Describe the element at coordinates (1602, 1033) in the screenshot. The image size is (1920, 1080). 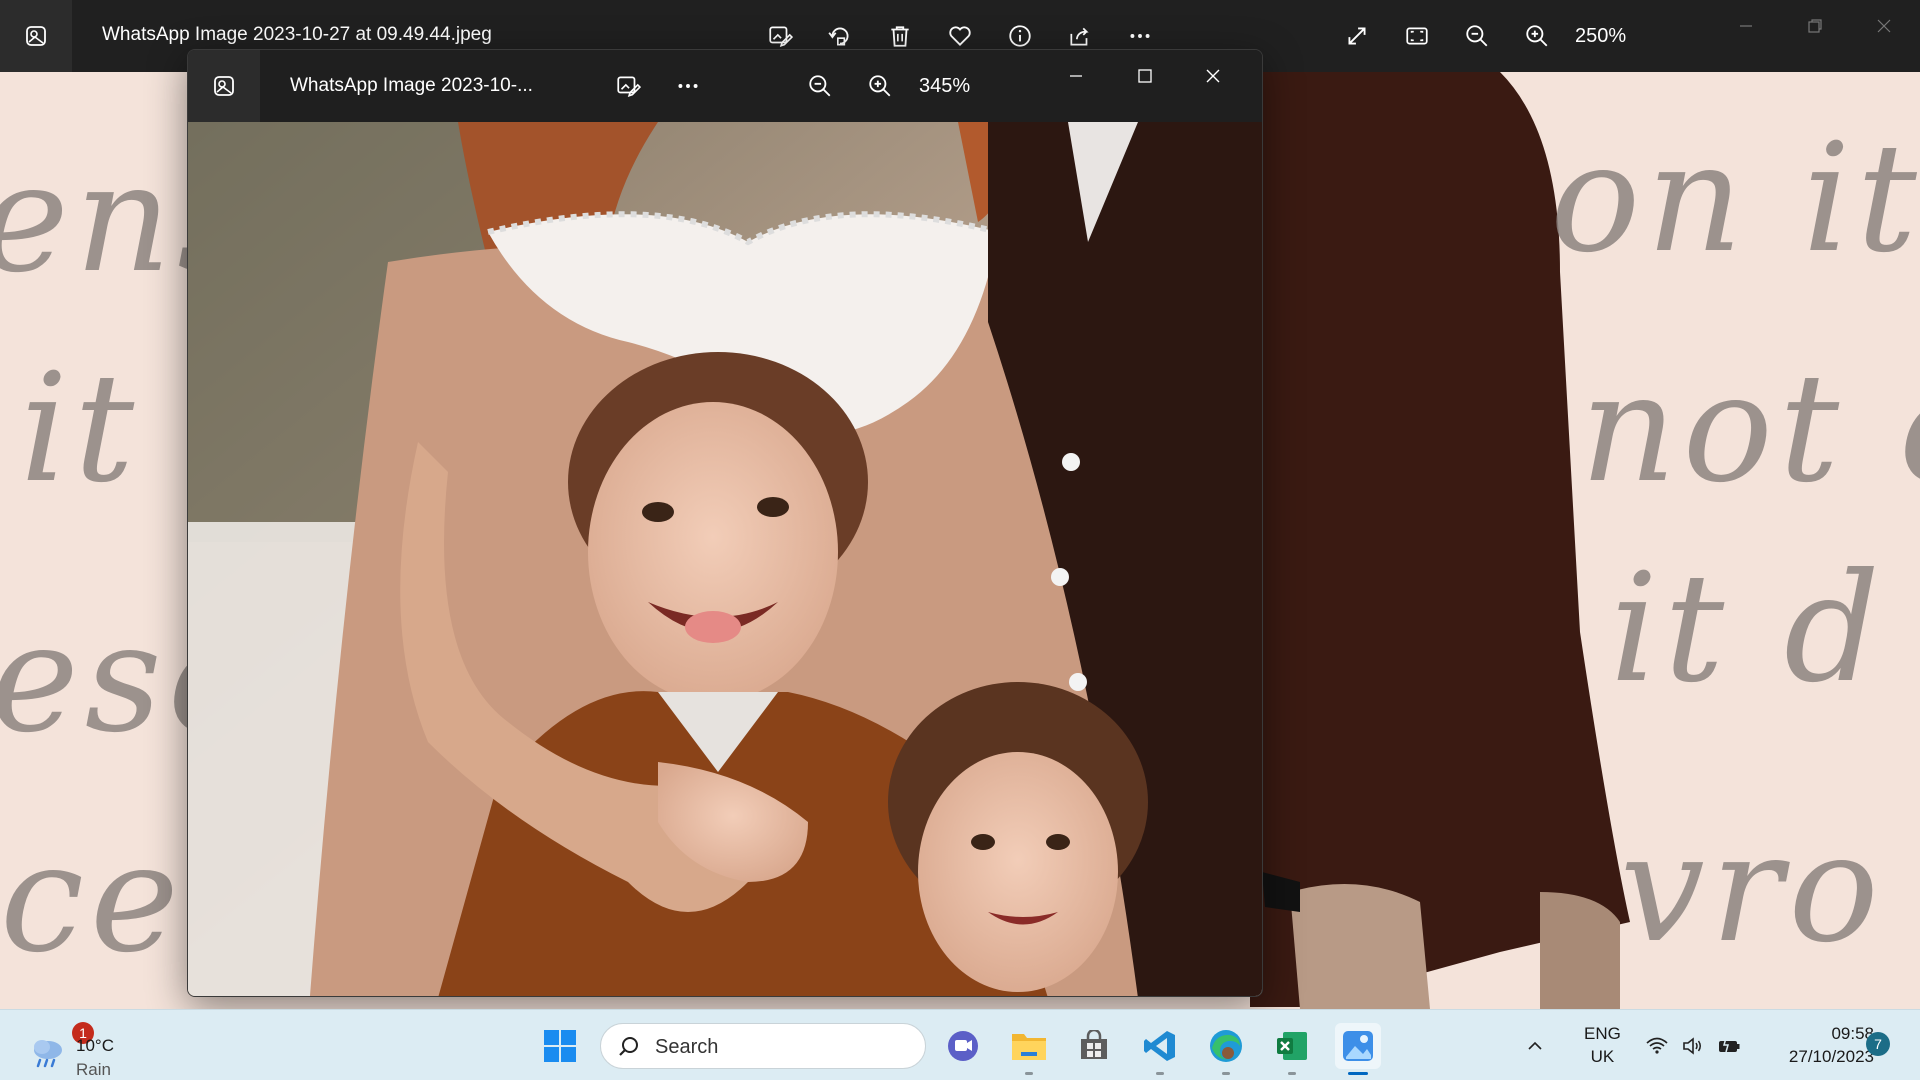
I see `language-code: ENG` at that location.